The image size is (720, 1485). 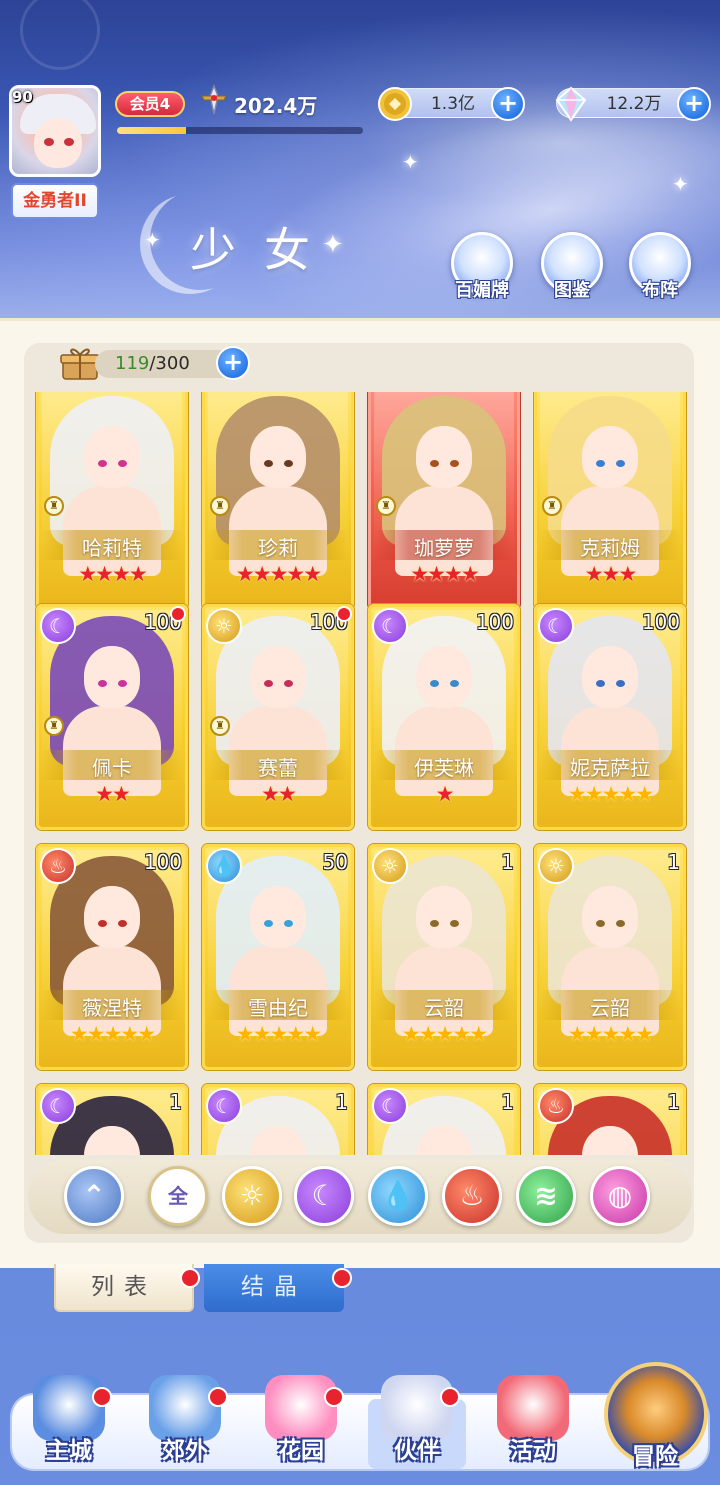 What do you see at coordinates (112, 717) in the screenshot?
I see `character-card: 佩卡 ★★ ☾ 100 ♜` at bounding box center [112, 717].